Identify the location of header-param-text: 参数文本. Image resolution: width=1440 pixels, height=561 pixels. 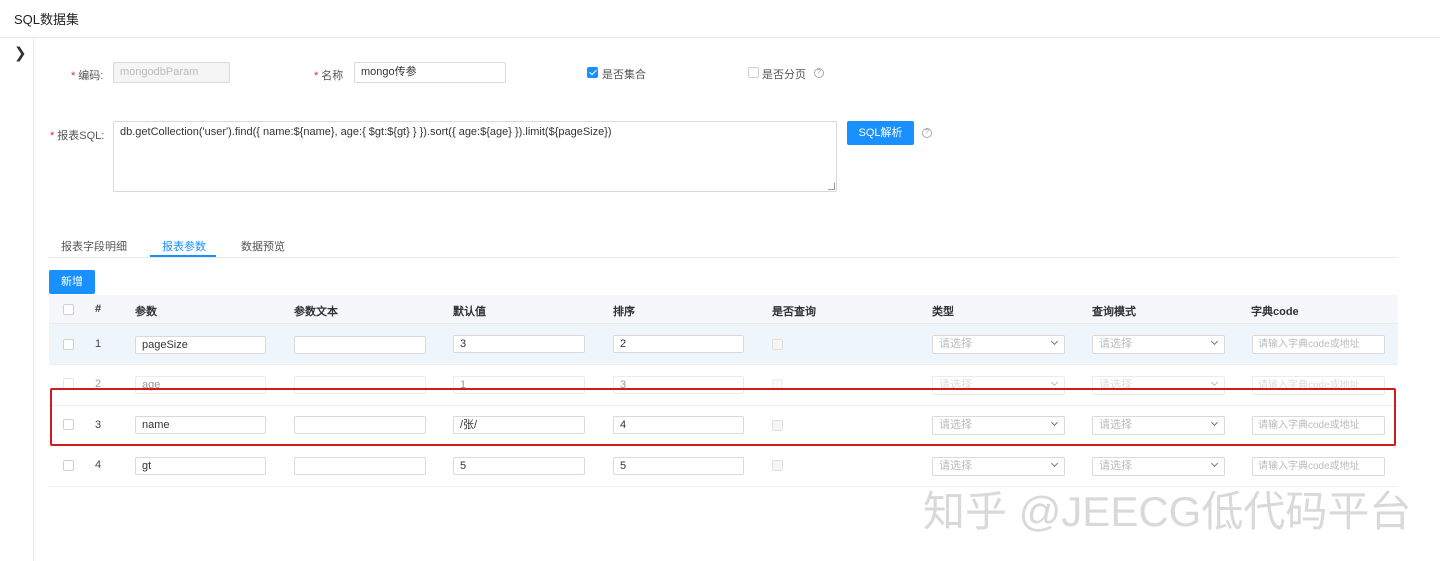
(316, 312).